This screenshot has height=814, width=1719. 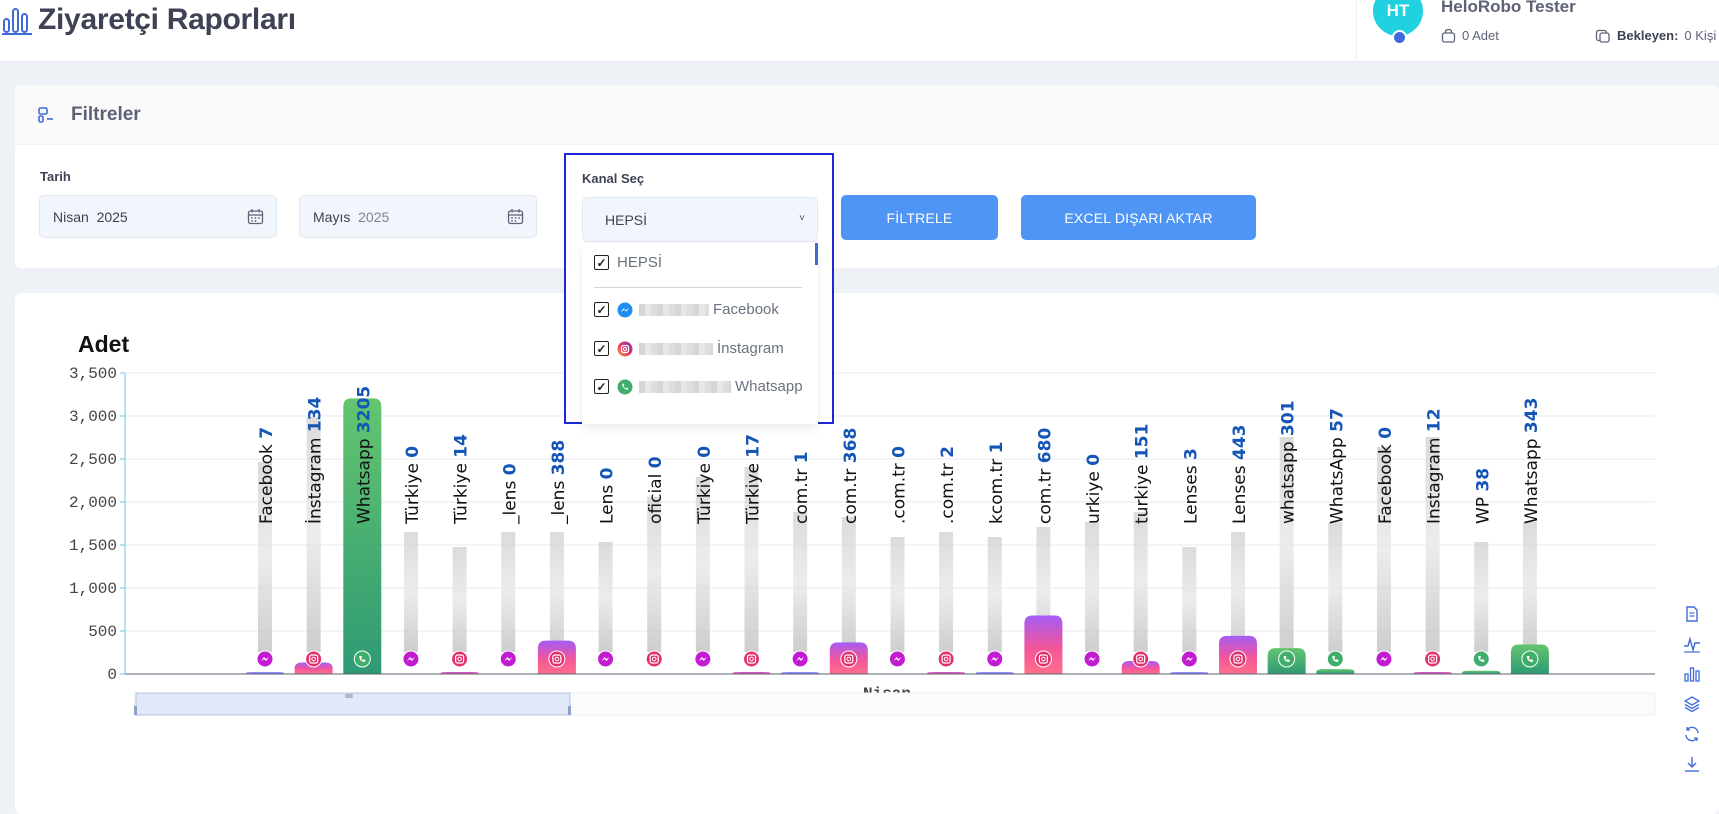 What do you see at coordinates (106, 114) in the screenshot?
I see `filter-title: Filtreler` at bounding box center [106, 114].